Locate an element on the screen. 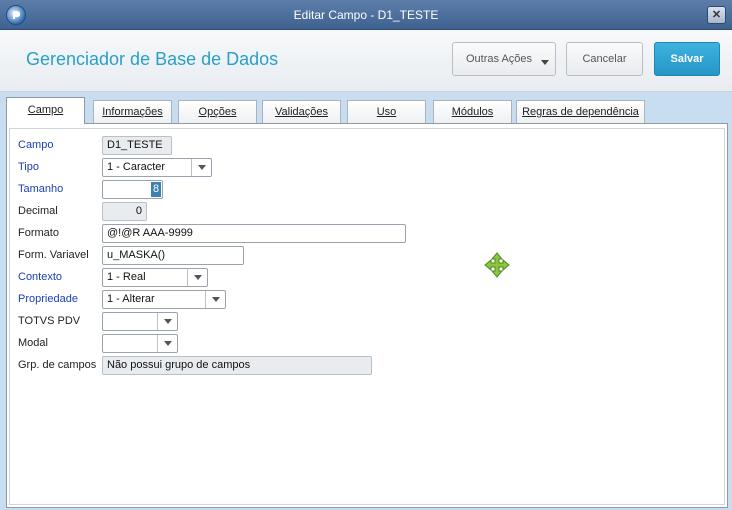 The width and height of the screenshot is (732, 510). more-actions-label: Outras Ações is located at coordinates (499, 59).